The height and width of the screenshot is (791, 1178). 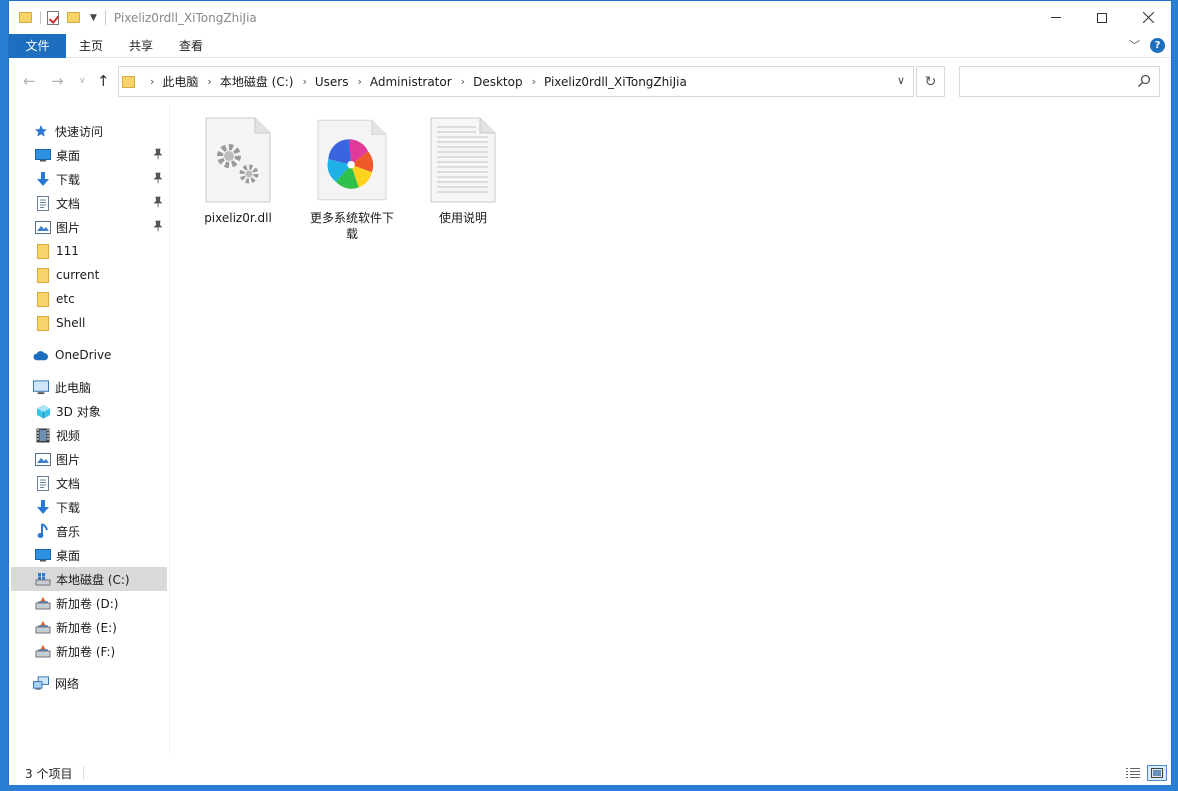 I want to click on breadcrumb-this-pc: 此电脑, so click(x=180, y=81).